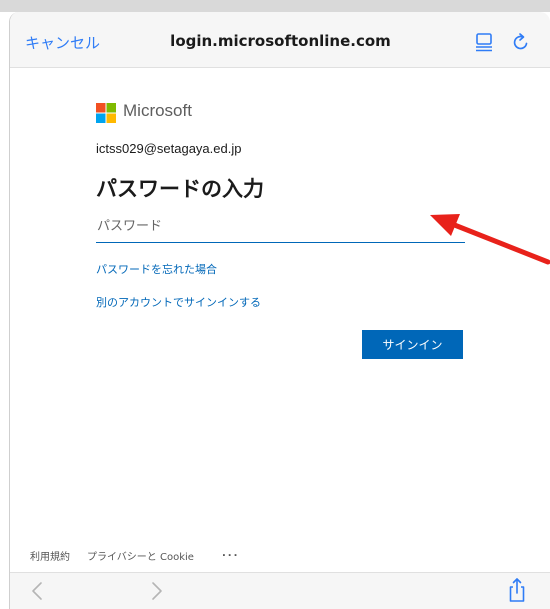 Image resolution: width=550 pixels, height=609 pixels. What do you see at coordinates (280, 227) in the screenshot?
I see `password-input` at bounding box center [280, 227].